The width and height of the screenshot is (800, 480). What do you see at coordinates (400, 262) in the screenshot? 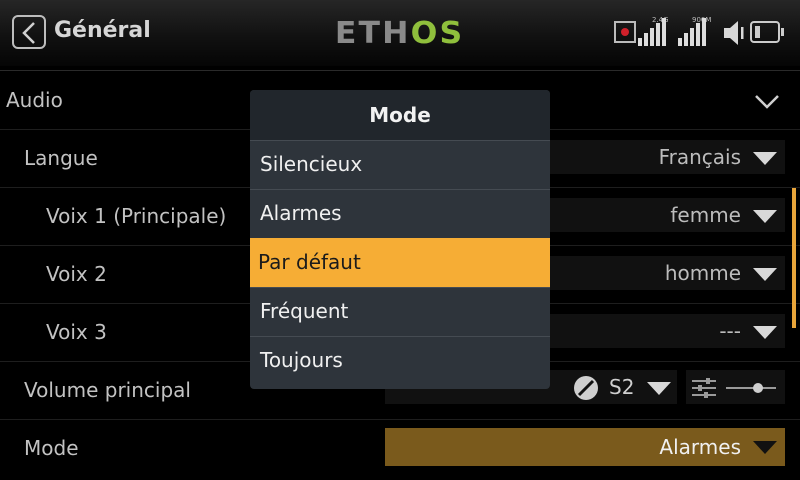
I see `option-par-defaut: Par défaut` at bounding box center [400, 262].